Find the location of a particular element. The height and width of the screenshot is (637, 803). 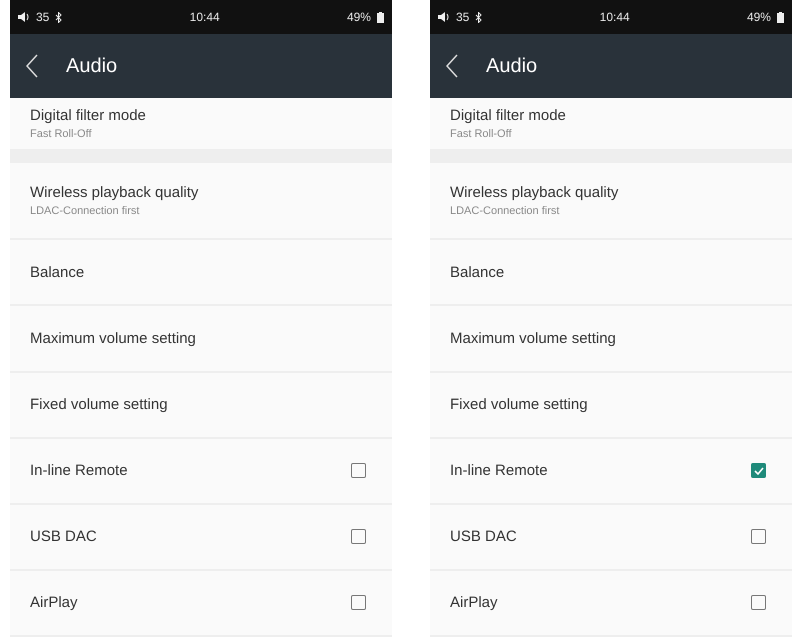

check-icon is located at coordinates (759, 471).